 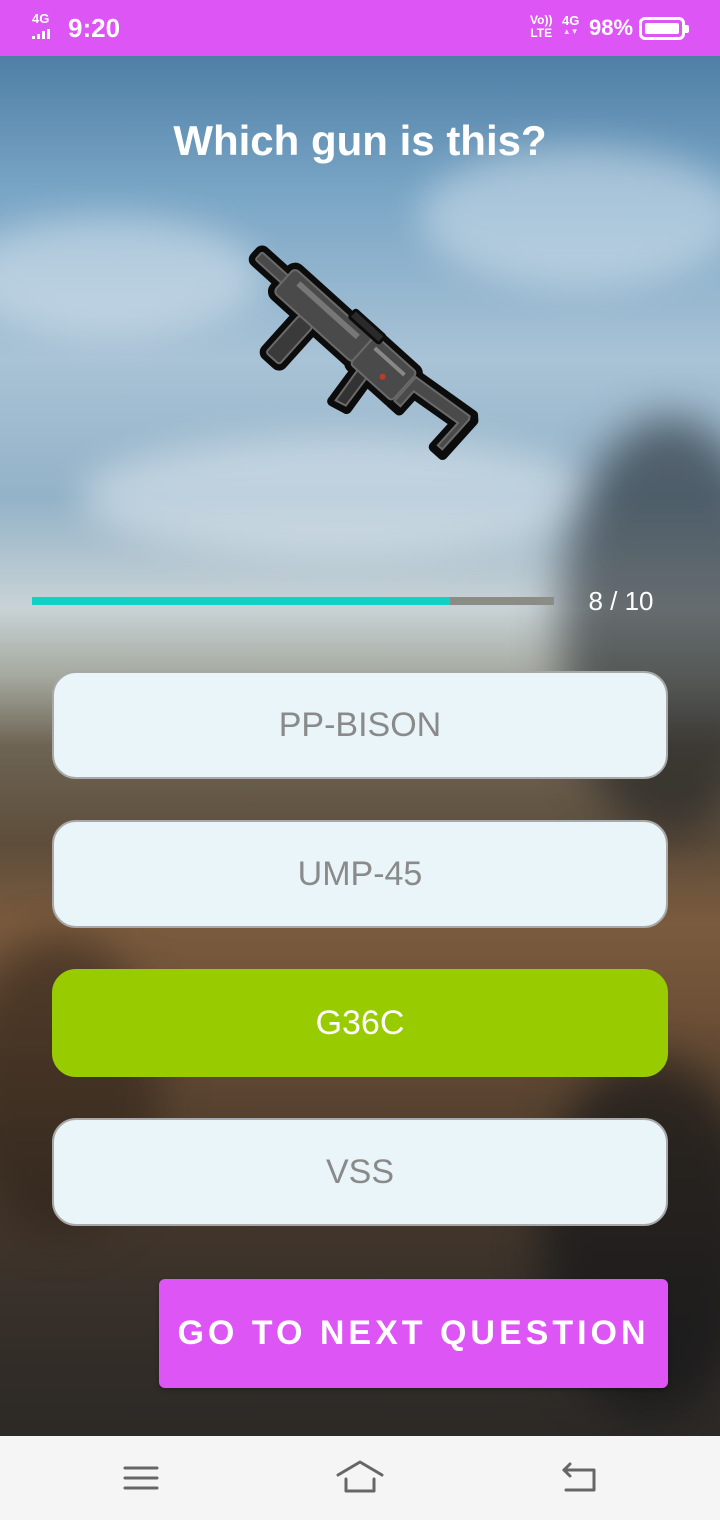 I want to click on question-title: Which gun is this?, so click(x=360, y=140).